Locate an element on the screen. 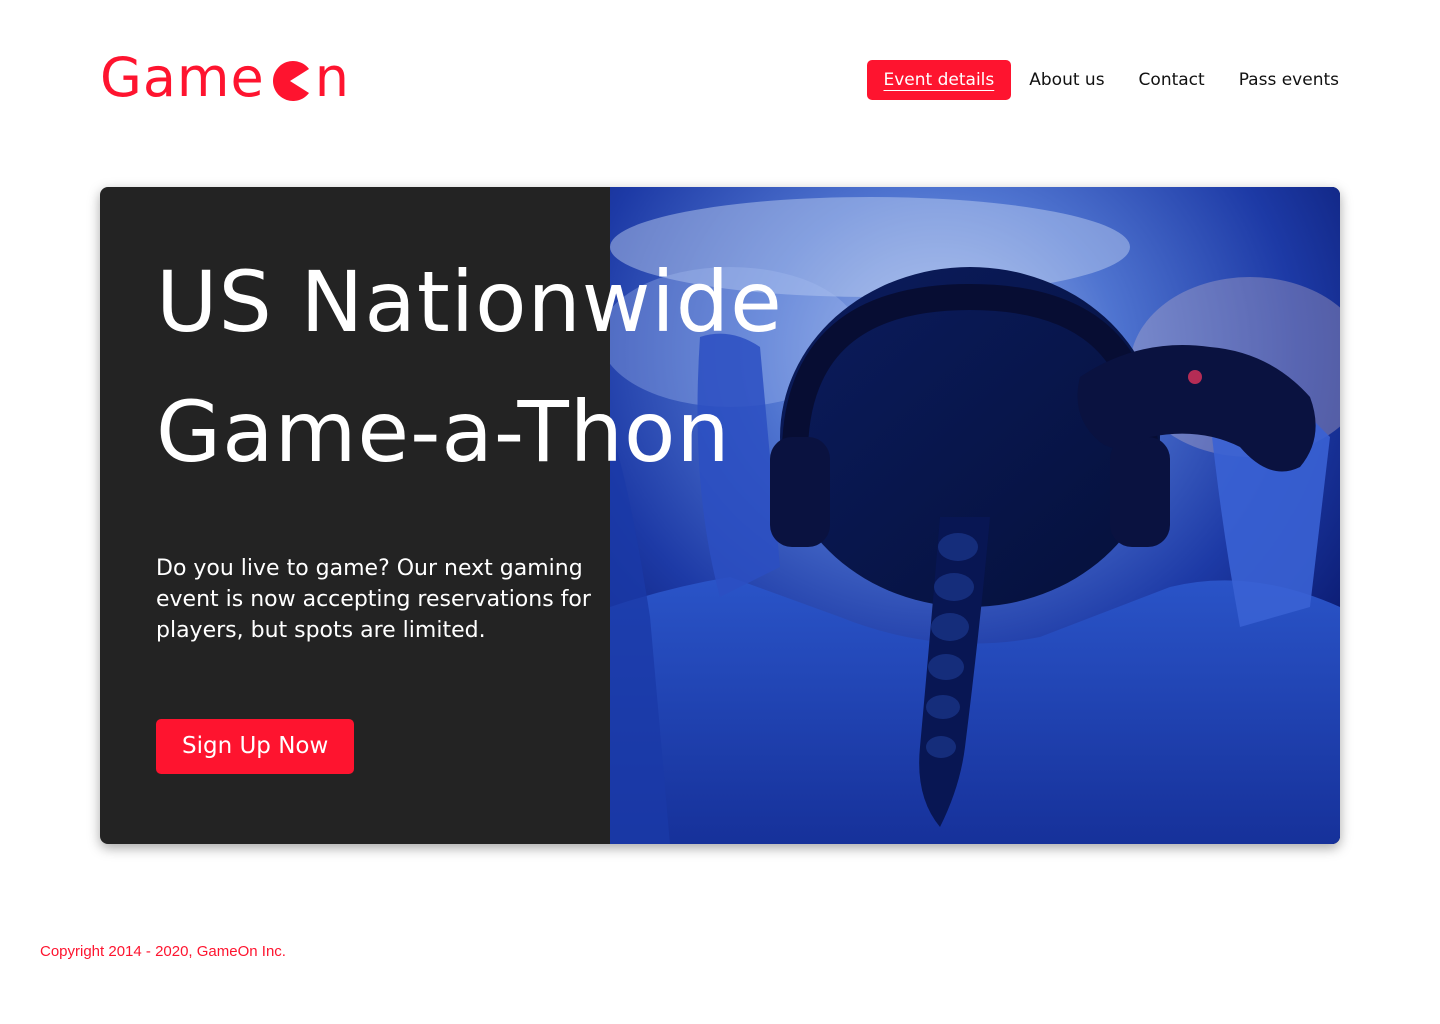 Image resolution: width=1440 pixels, height=1024 pixels. gameon-logo: Game n is located at coordinates (225, 78).